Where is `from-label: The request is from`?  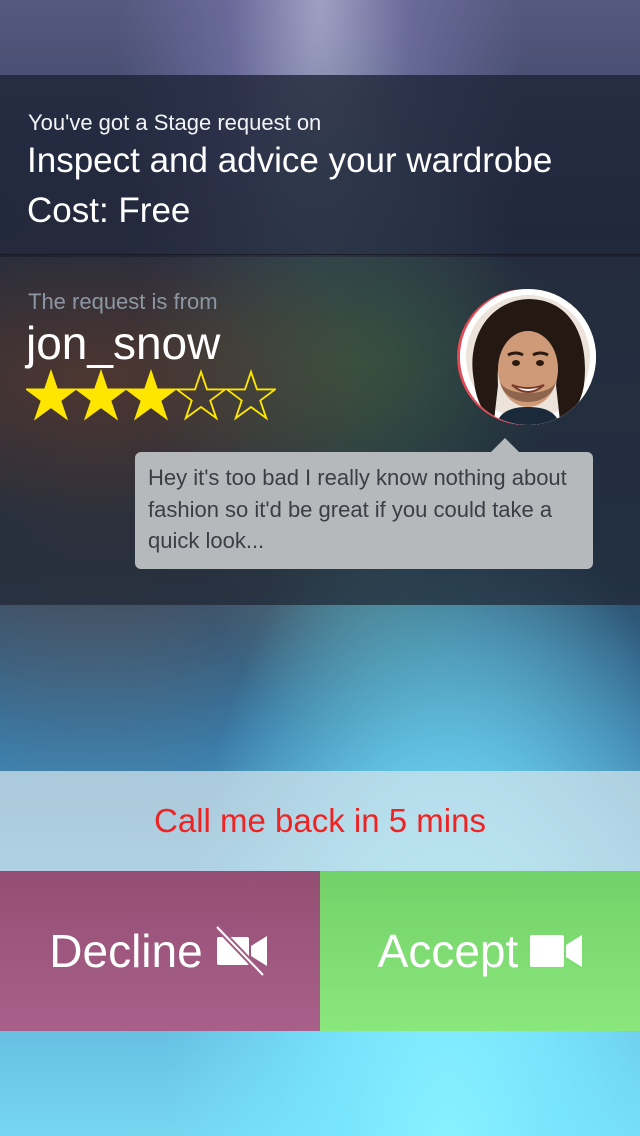 from-label: The request is from is located at coordinates (123, 301).